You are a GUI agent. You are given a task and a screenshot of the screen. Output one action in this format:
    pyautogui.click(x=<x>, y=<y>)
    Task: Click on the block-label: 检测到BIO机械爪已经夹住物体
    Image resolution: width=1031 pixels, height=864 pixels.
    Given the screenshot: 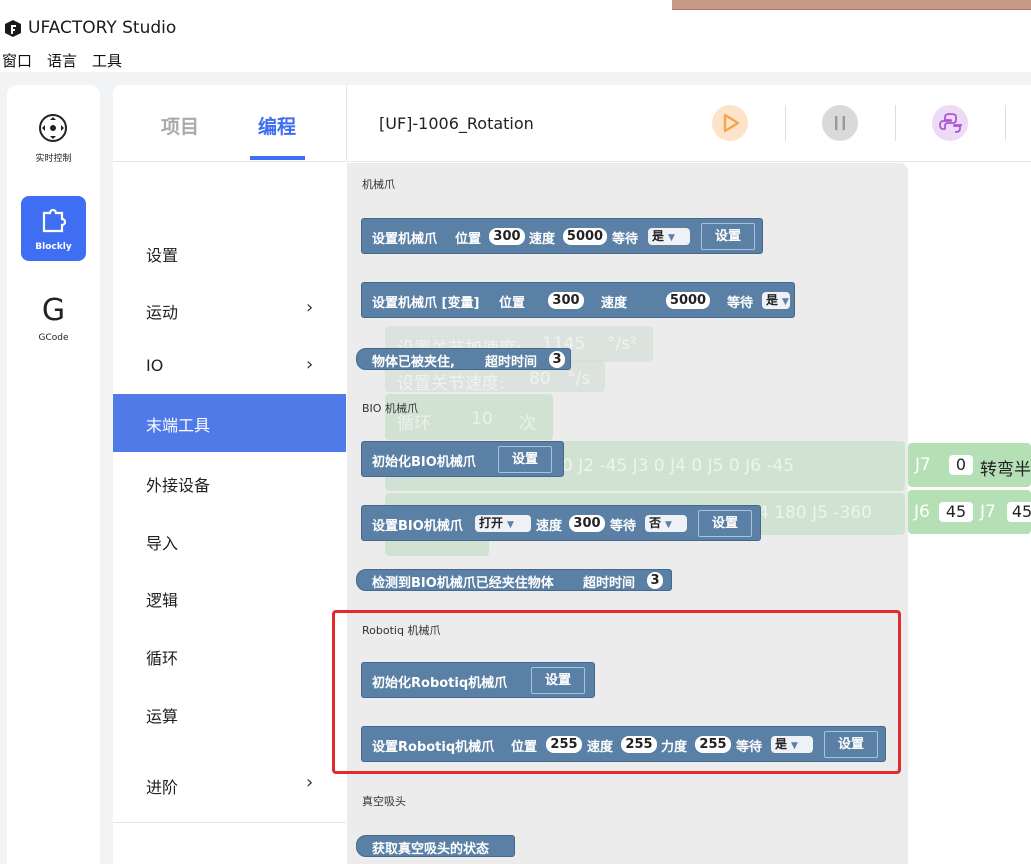 What is the action you would take?
    pyautogui.click(x=463, y=583)
    